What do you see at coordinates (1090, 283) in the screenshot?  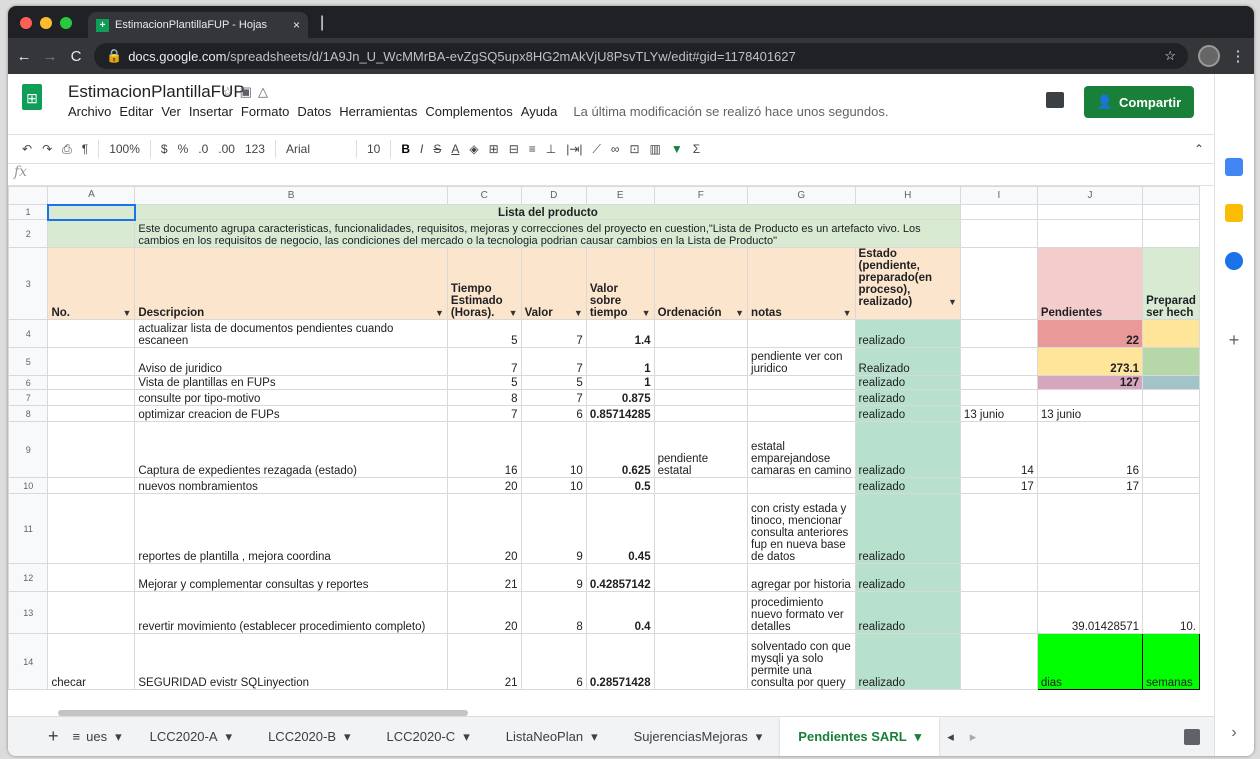 I see `pendientes-header-cell: Pendientes` at bounding box center [1090, 283].